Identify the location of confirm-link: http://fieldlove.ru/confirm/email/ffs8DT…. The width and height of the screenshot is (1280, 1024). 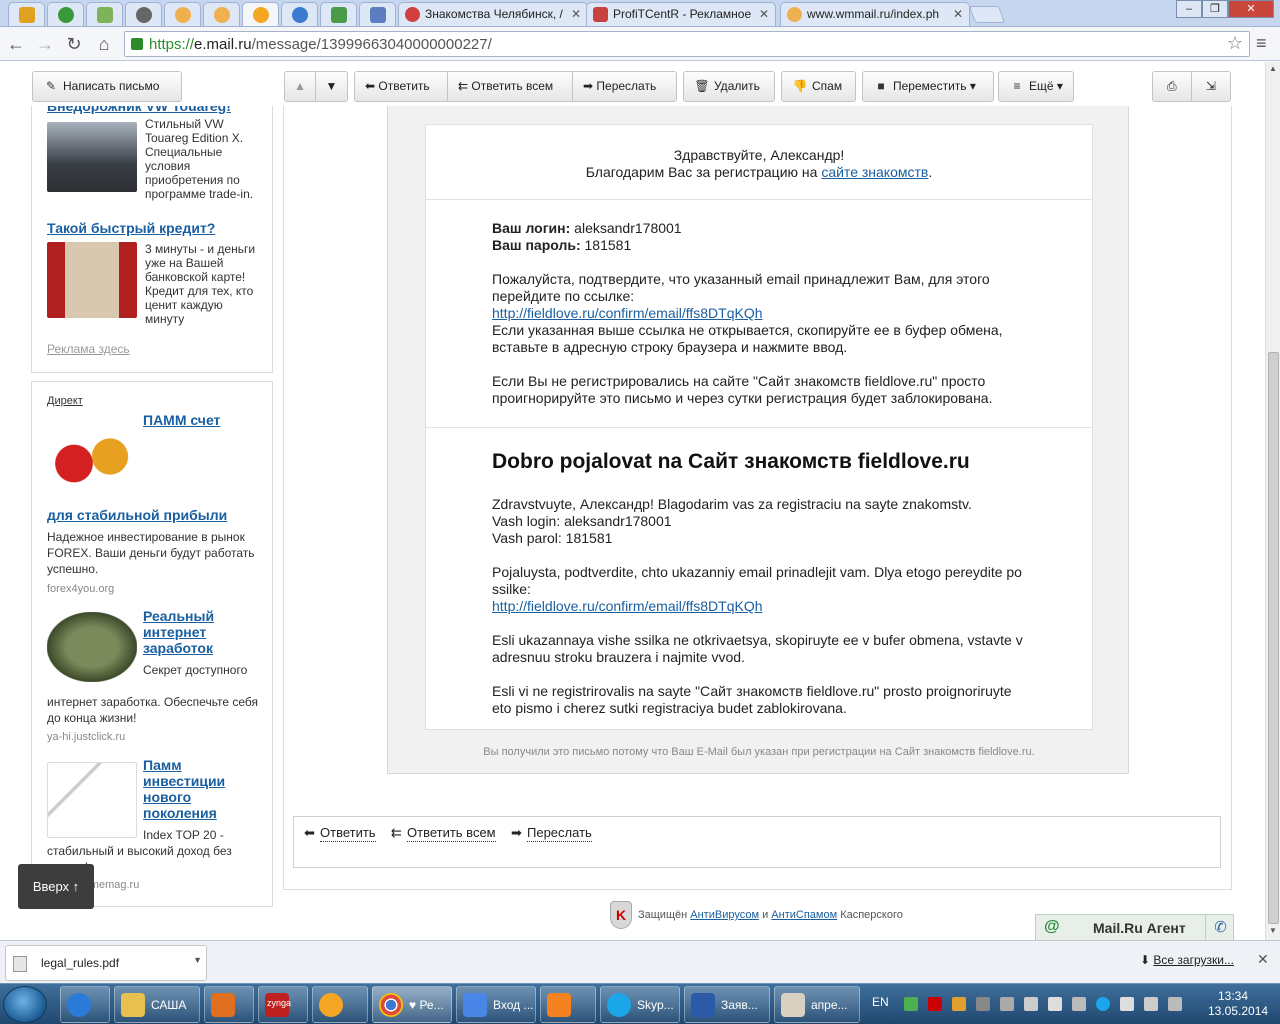
(627, 313).